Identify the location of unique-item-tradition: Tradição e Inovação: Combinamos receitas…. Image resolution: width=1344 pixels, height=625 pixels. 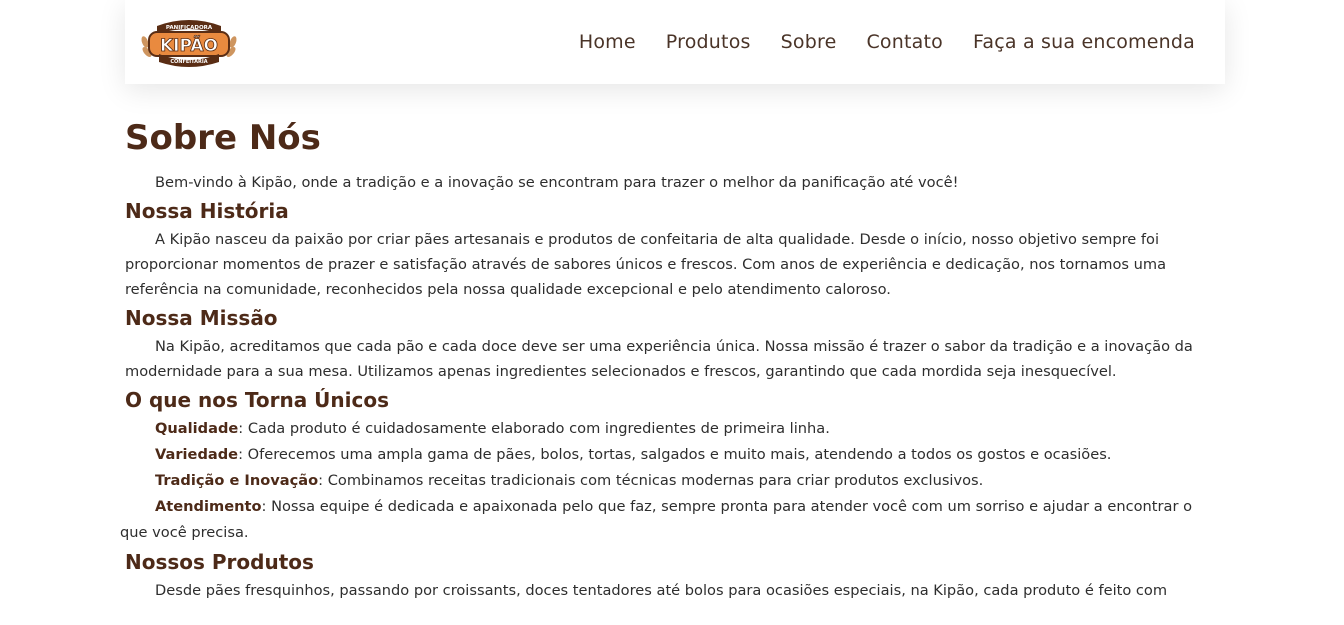
(670, 481).